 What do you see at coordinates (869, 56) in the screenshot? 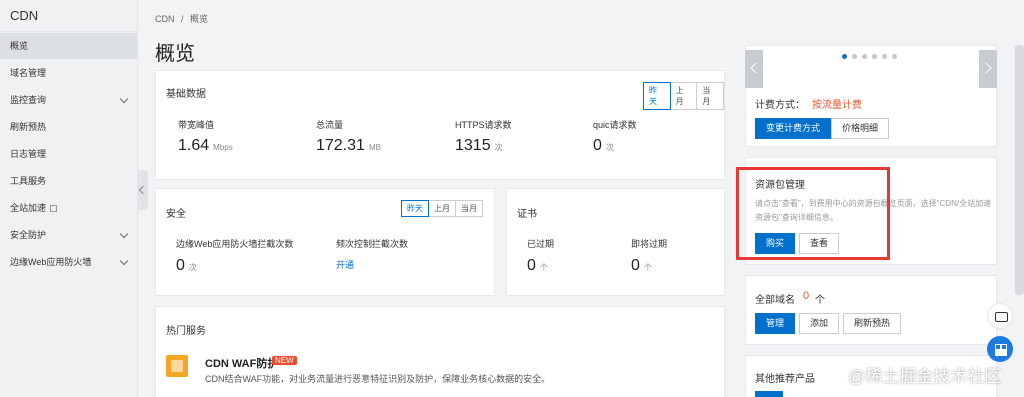
I see `carousel-dots` at bounding box center [869, 56].